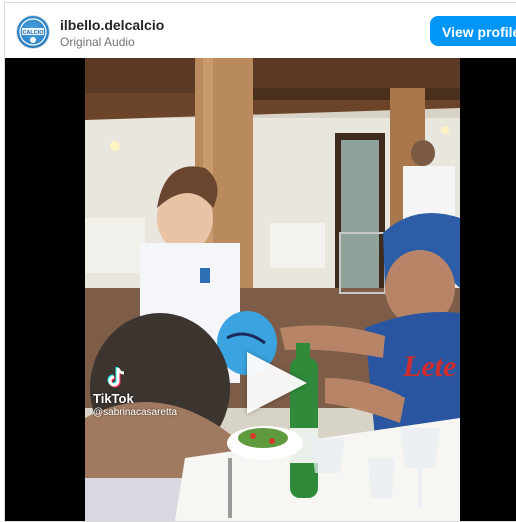 Image resolution: width=516 pixels, height=522 pixels. I want to click on avatar-logo-text: CALCIO, so click(33, 33).